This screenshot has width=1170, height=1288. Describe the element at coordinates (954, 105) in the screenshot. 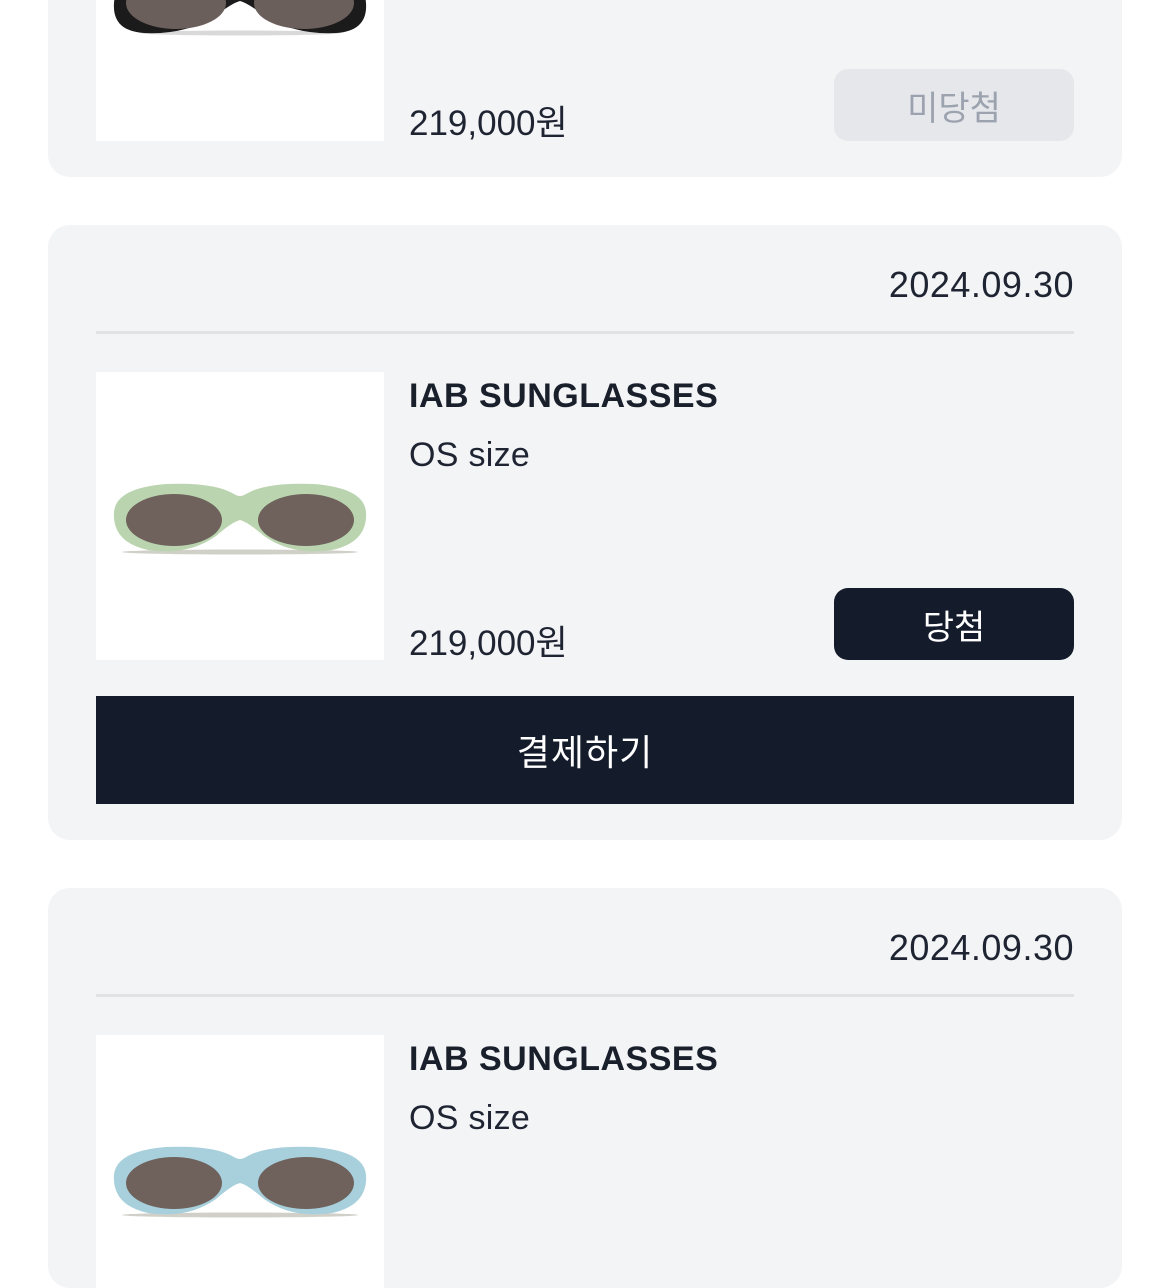

I see `lottery-result-badge: 미당첨` at that location.